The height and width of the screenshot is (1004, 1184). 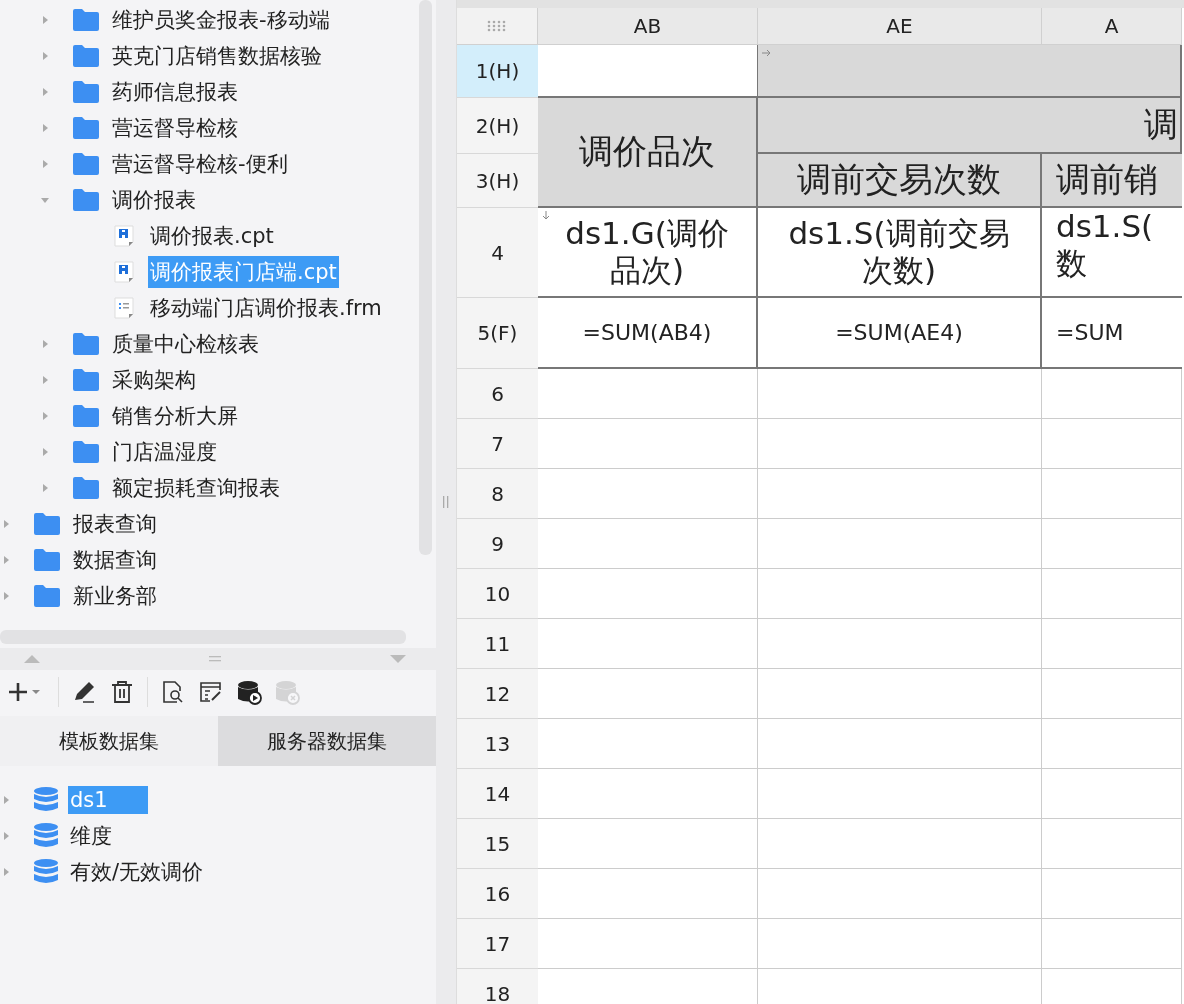 I want to click on column-header: AB, so click(x=648, y=26).